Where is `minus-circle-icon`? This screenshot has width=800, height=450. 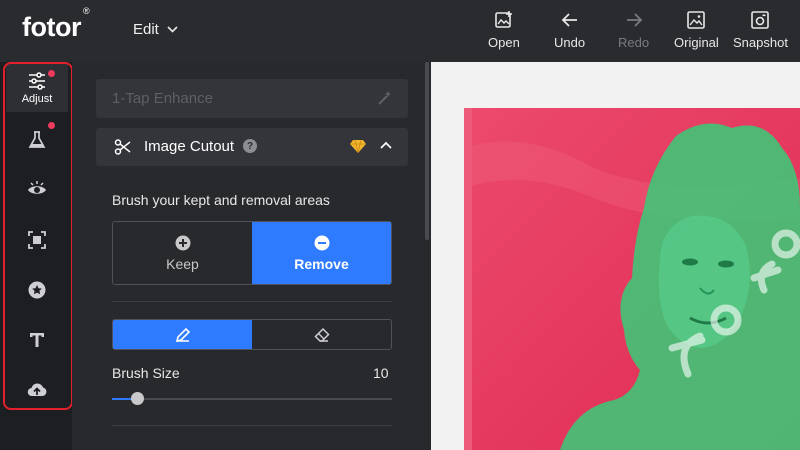
minus-circle-icon is located at coordinates (321, 242).